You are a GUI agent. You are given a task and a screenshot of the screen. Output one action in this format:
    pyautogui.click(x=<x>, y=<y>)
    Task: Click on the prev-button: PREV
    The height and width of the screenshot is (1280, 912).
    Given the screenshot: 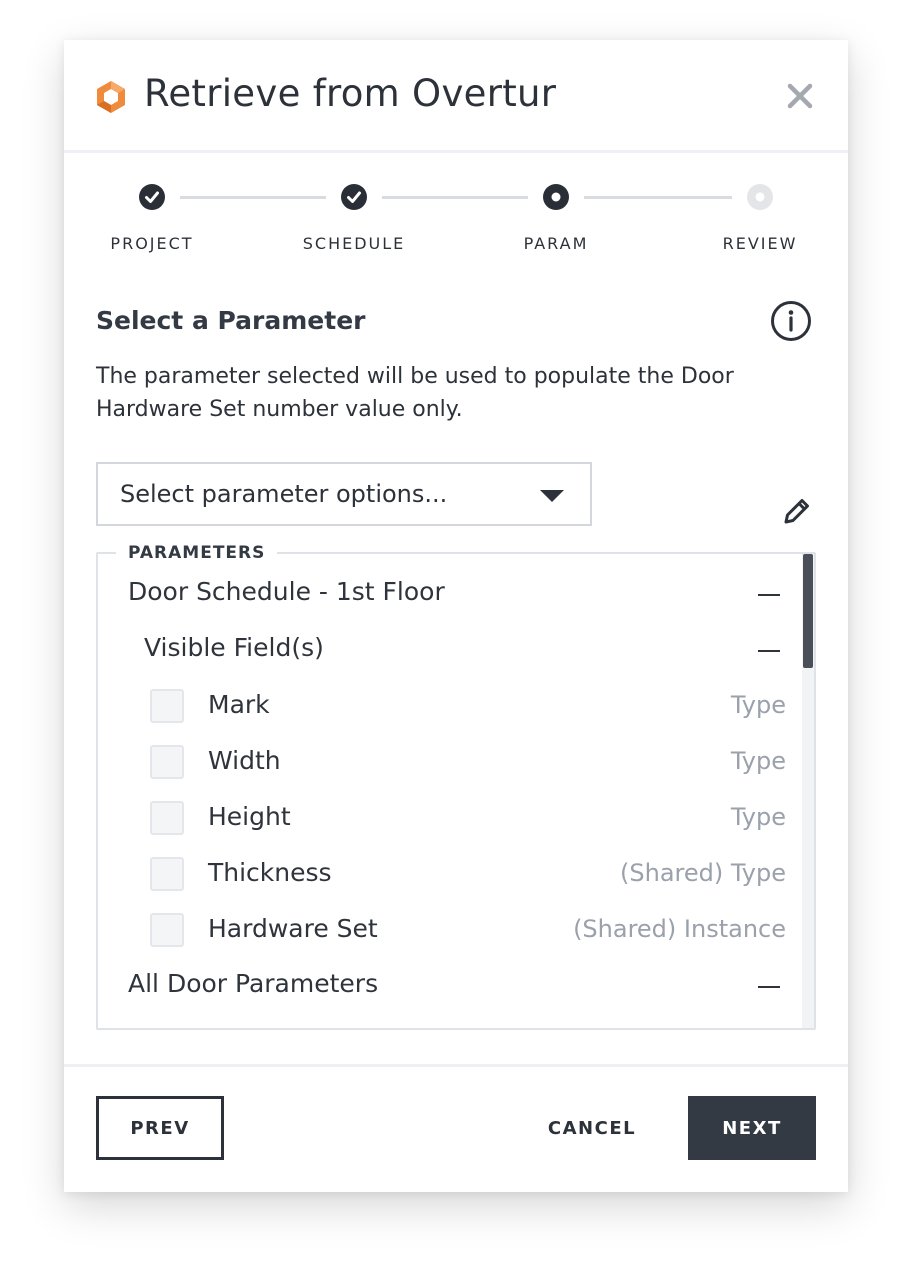 What is the action you would take?
    pyautogui.click(x=160, y=1128)
    